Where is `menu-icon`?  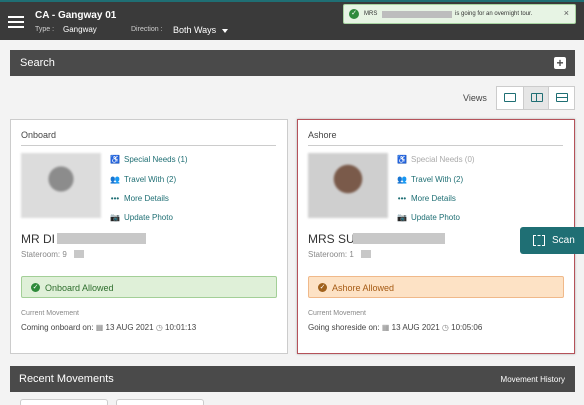
menu-icon is located at coordinates (16, 22).